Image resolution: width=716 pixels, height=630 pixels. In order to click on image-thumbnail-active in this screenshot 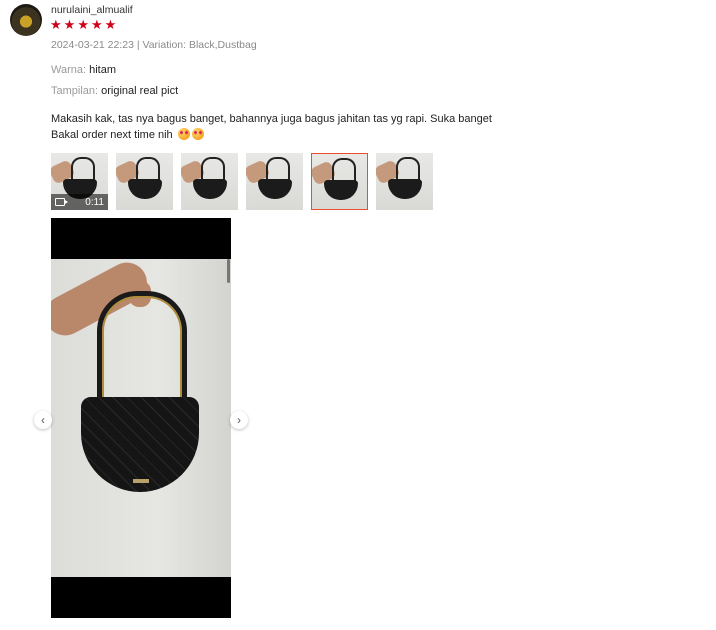, I will do `click(339, 181)`.